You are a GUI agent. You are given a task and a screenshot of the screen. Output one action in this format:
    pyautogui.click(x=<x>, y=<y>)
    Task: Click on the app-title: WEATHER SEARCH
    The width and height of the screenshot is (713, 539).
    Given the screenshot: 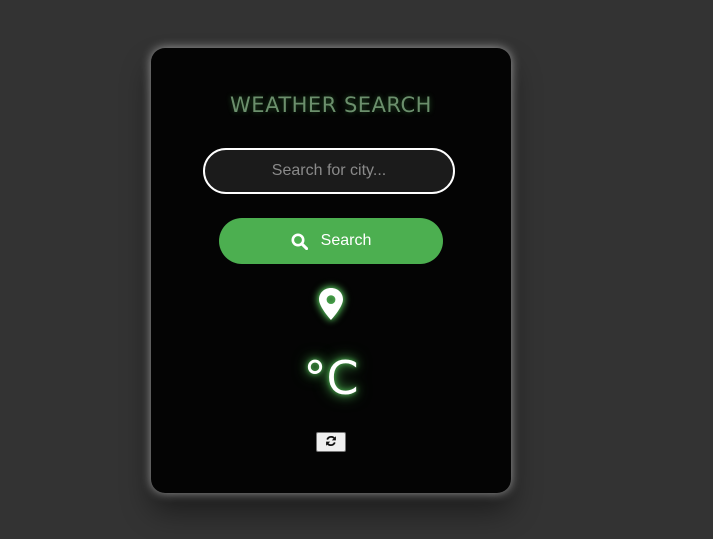 What is the action you would take?
    pyautogui.click(x=331, y=105)
    